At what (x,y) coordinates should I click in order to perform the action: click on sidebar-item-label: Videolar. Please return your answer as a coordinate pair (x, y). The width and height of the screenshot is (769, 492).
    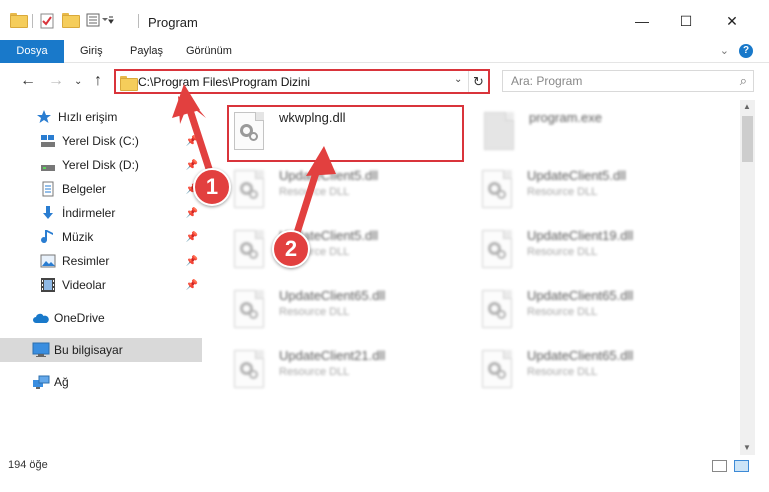
    Looking at the image, I should click on (84, 285).